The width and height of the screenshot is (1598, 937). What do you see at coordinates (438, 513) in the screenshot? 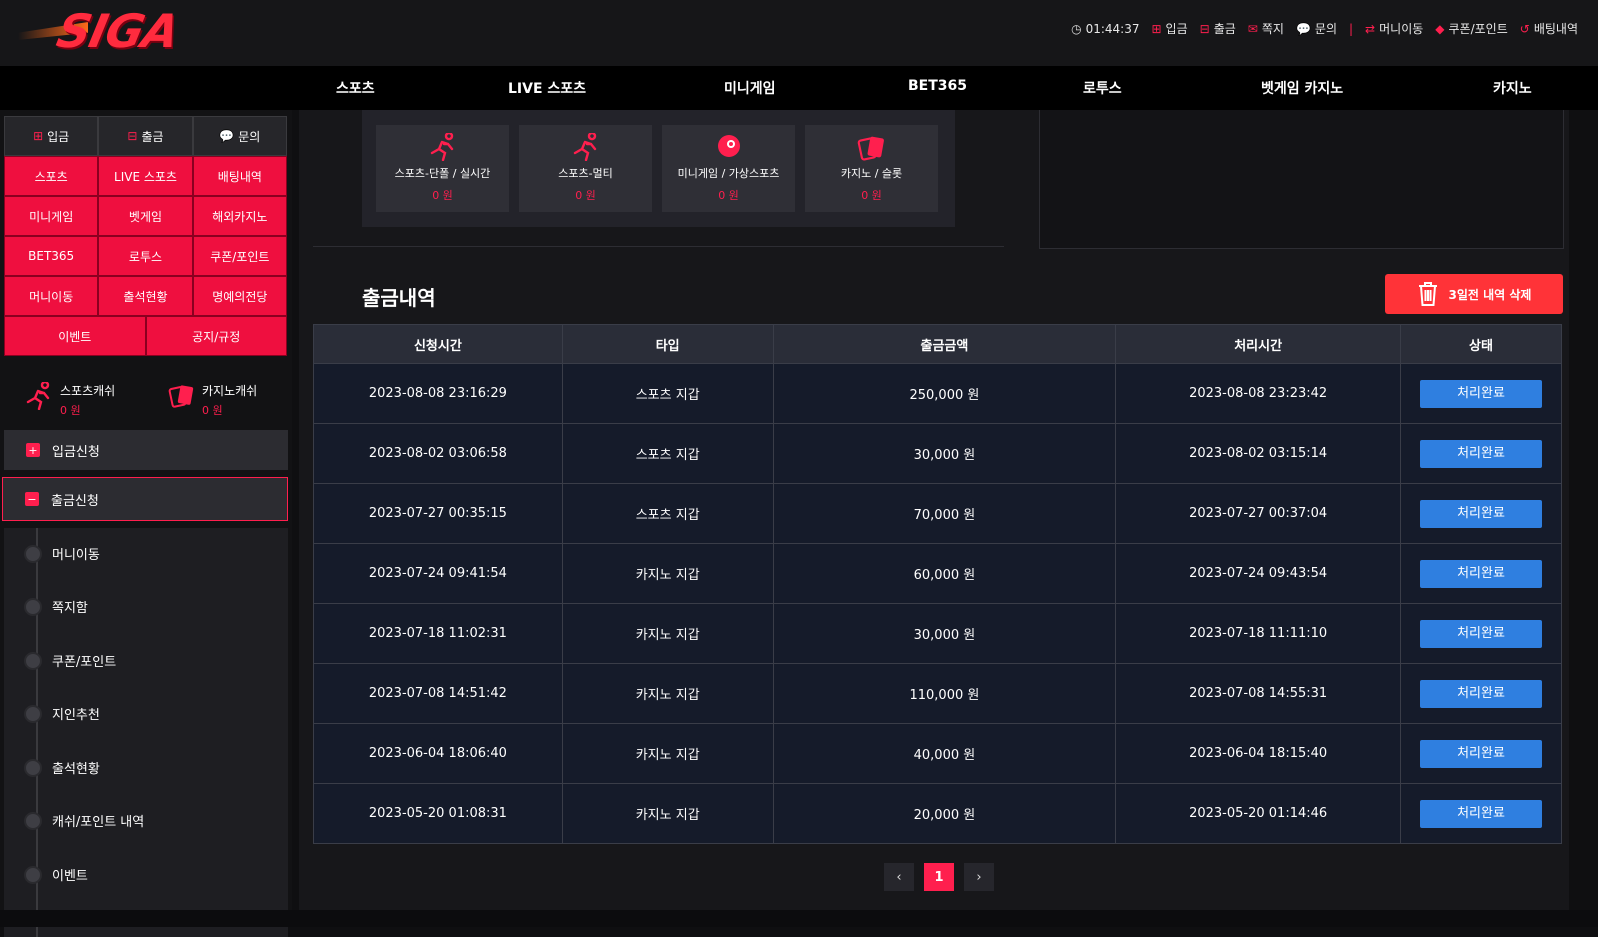
I see `cell-request-time: 2023-07-27 00:35:15` at bounding box center [438, 513].